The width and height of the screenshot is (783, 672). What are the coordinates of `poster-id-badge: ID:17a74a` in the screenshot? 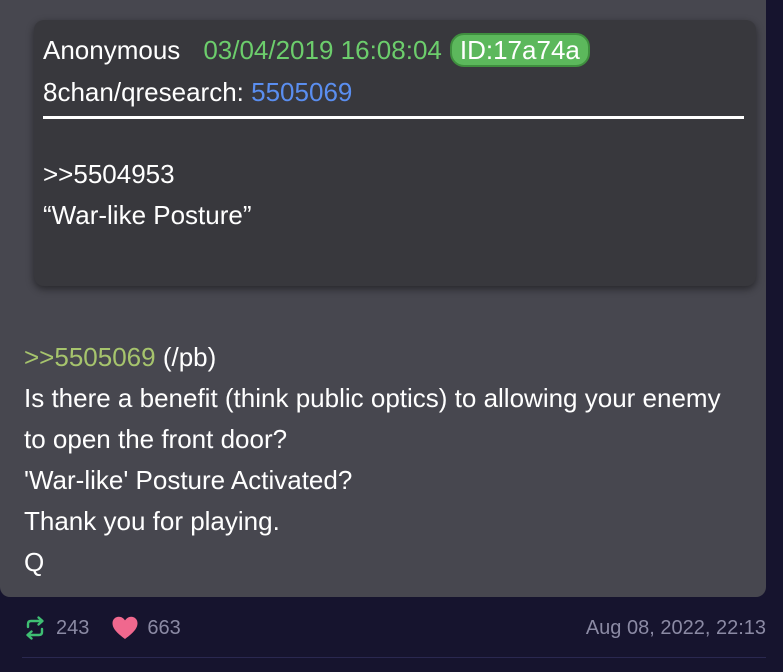 It's located at (519, 50).